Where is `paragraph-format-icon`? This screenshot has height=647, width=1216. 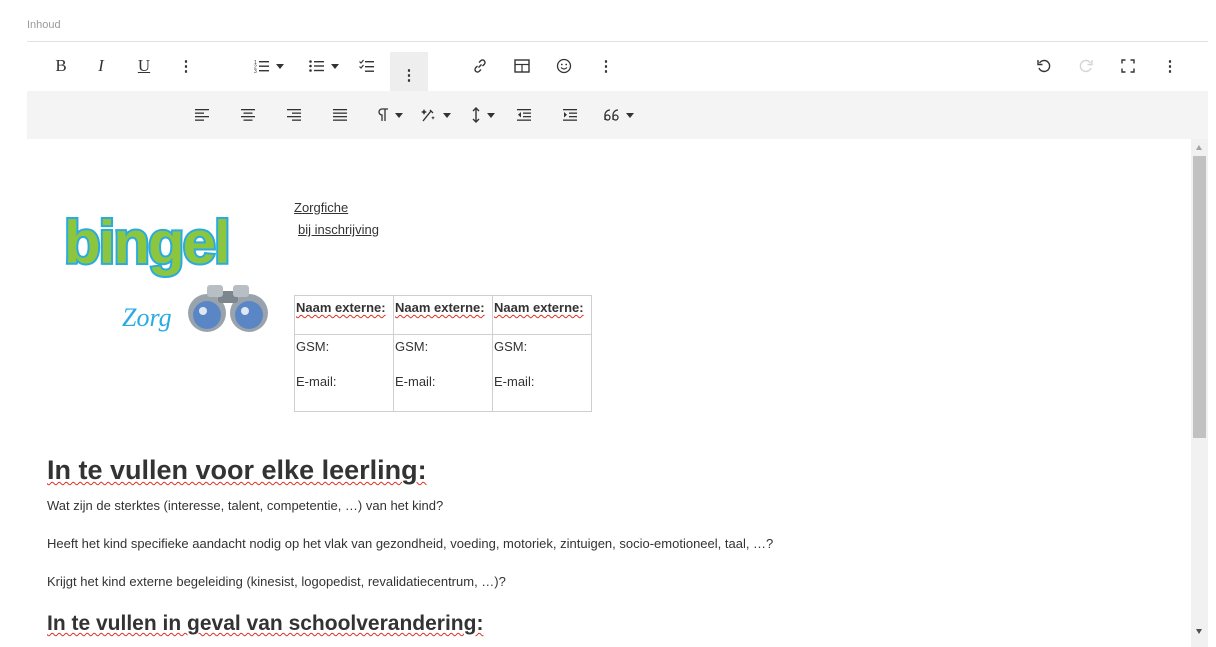
paragraph-format-icon is located at coordinates (383, 114).